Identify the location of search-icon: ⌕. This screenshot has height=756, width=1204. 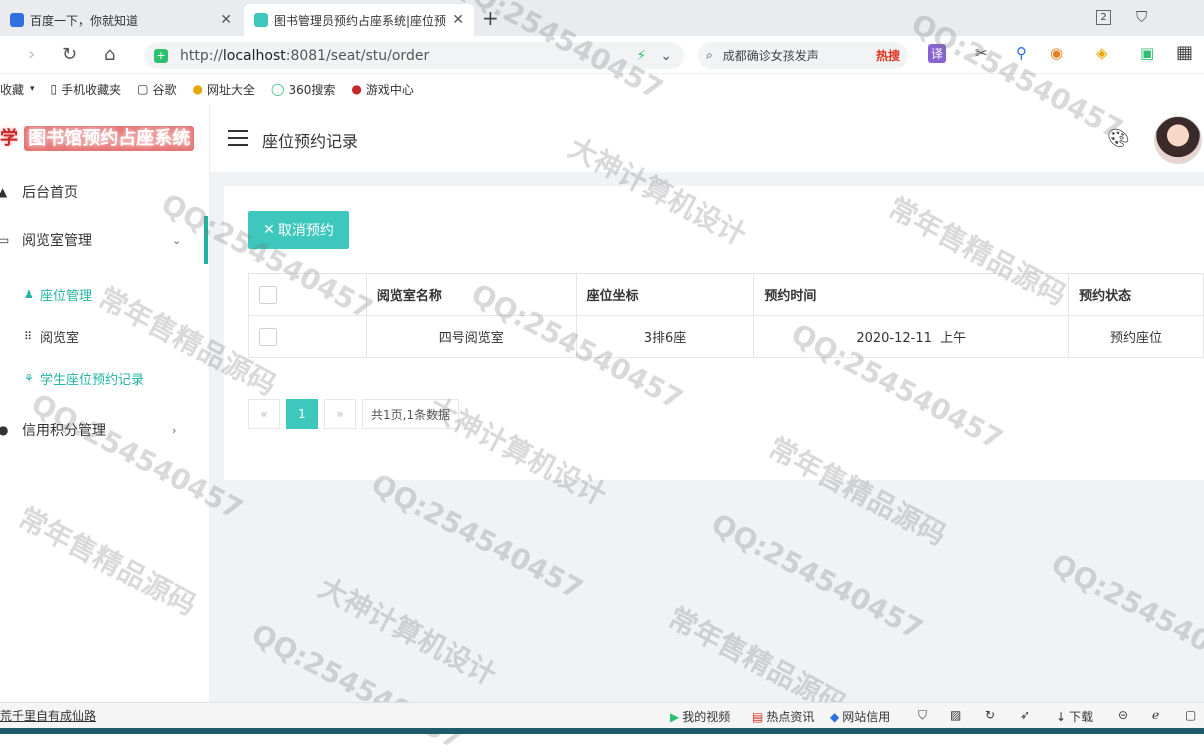
(709, 55).